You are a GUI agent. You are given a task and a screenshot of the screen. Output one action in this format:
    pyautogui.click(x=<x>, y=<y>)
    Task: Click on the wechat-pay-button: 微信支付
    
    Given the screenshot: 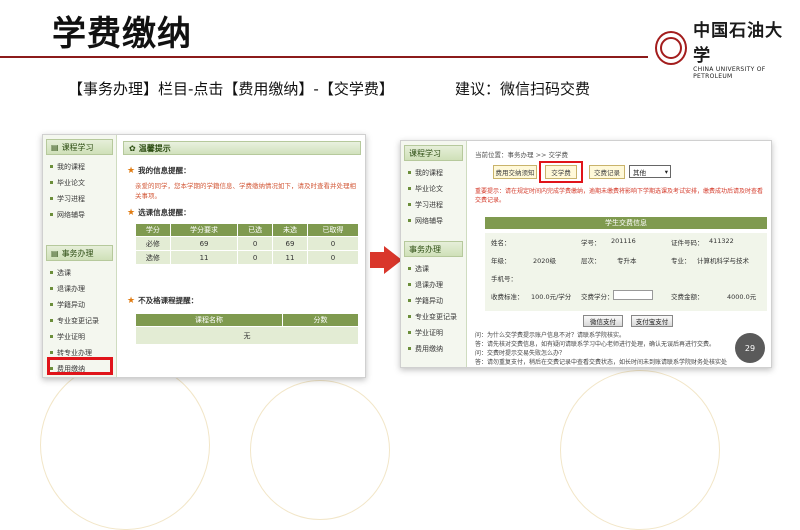 What is the action you would take?
    pyautogui.click(x=603, y=321)
    